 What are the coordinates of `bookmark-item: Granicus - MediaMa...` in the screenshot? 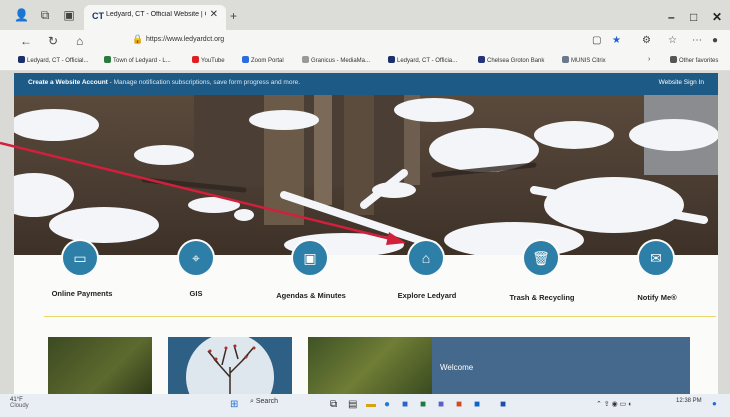 It's located at (336, 60).